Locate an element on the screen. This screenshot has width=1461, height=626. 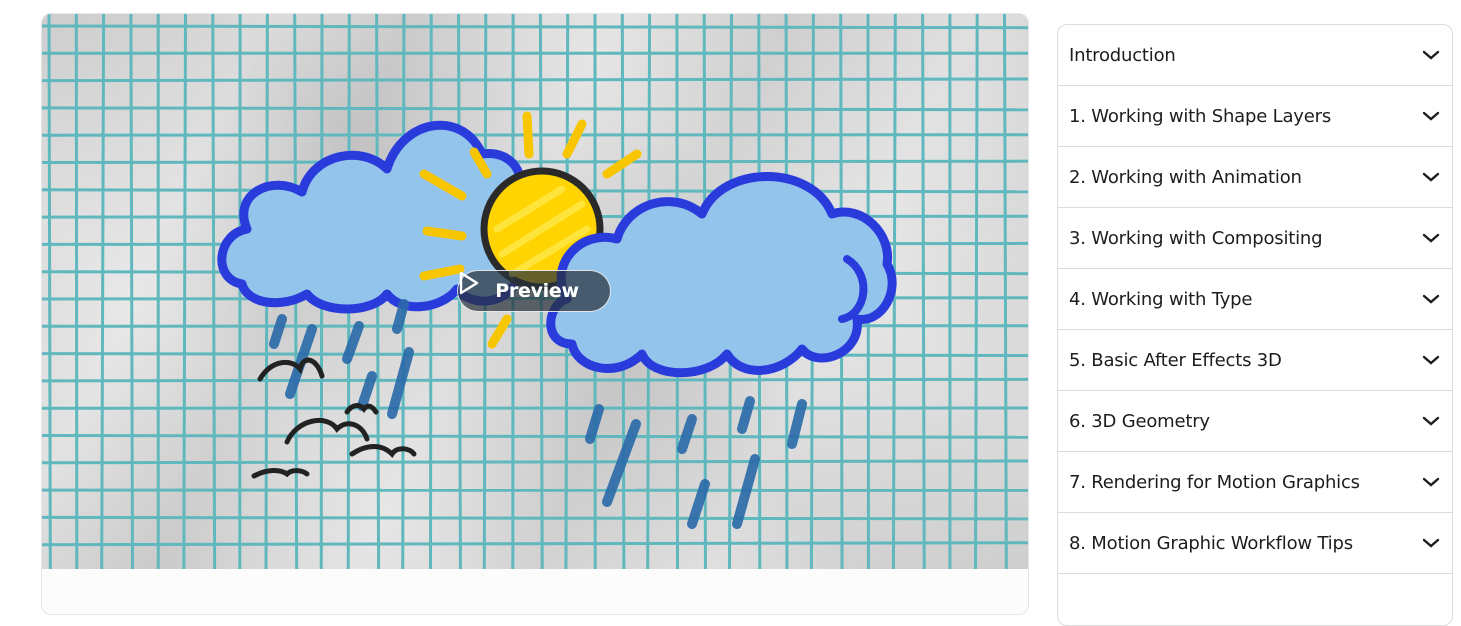
section-title: 3. Working with Compositing is located at coordinates (1195, 238).